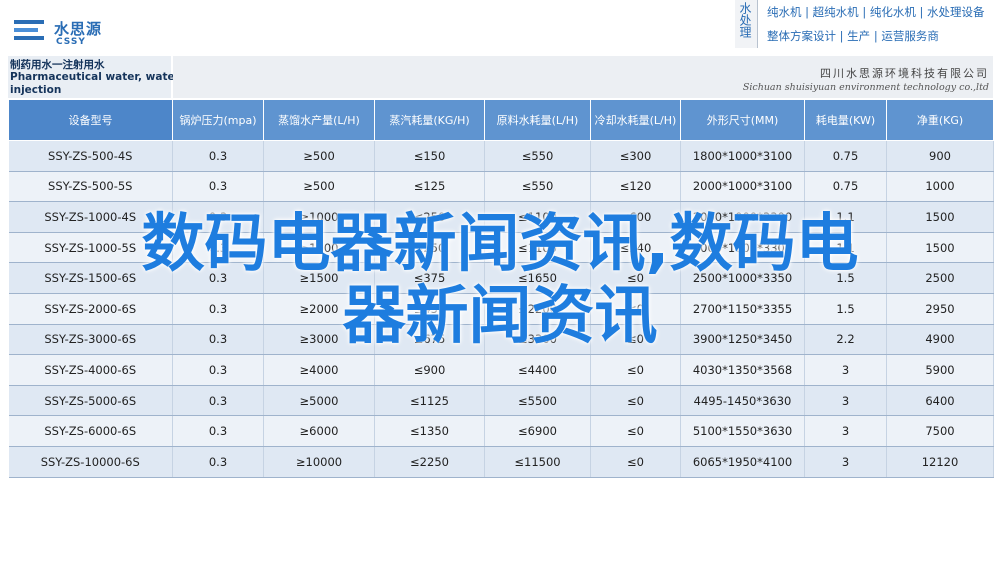  Describe the element at coordinates (429, 431) in the screenshot. I see `cell-steam: ≤1350` at that location.